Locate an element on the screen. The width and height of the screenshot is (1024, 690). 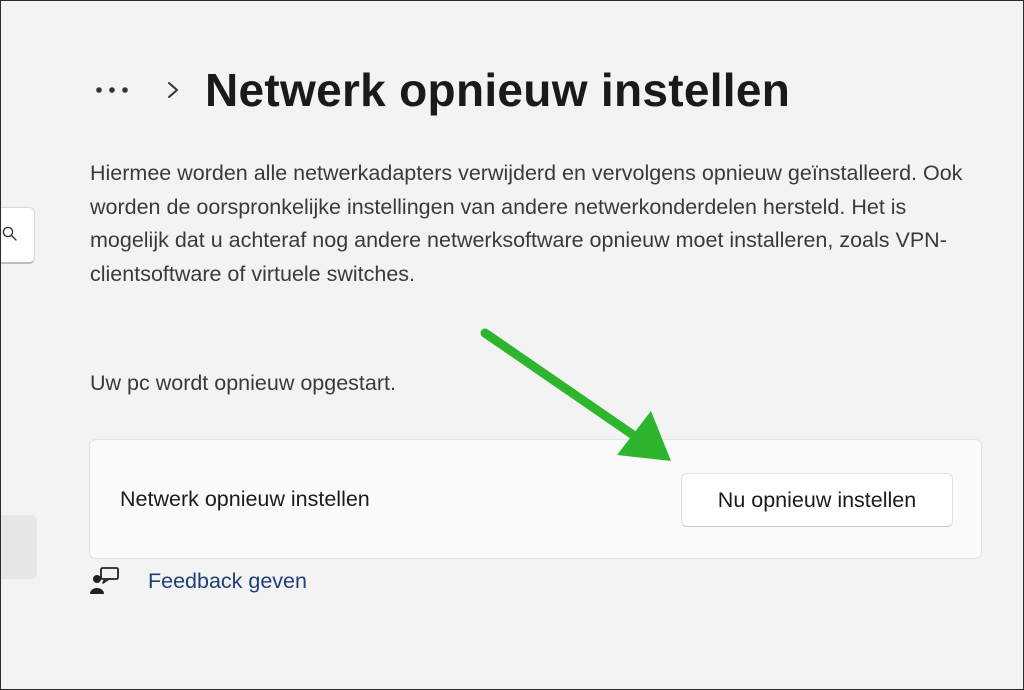
breadcrumb: Netwerk opnieuw instellen is located at coordinates (441, 90).